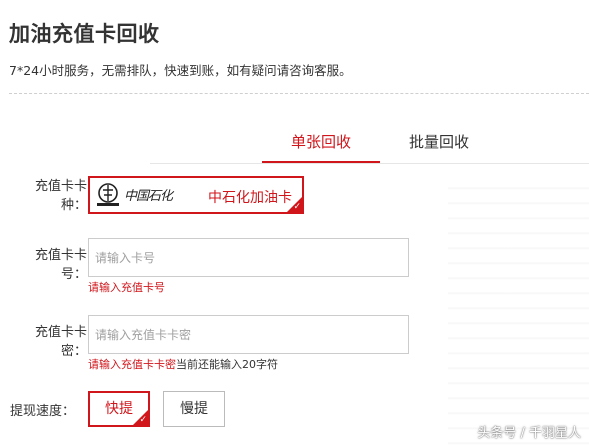 The height and width of the screenshot is (448, 589). What do you see at coordinates (73, 351) in the screenshot?
I see `card-password-label-line2: 密：` at bounding box center [73, 351].